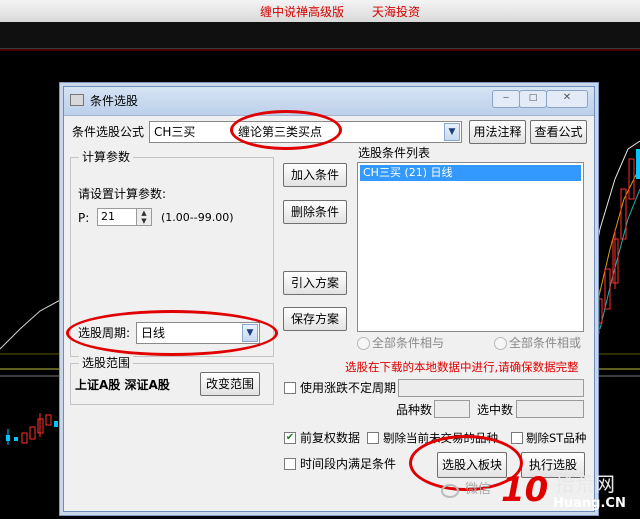 The width and height of the screenshot is (640, 519). What do you see at coordinates (230, 384) in the screenshot?
I see `change-range-button: 改变范围` at bounding box center [230, 384].